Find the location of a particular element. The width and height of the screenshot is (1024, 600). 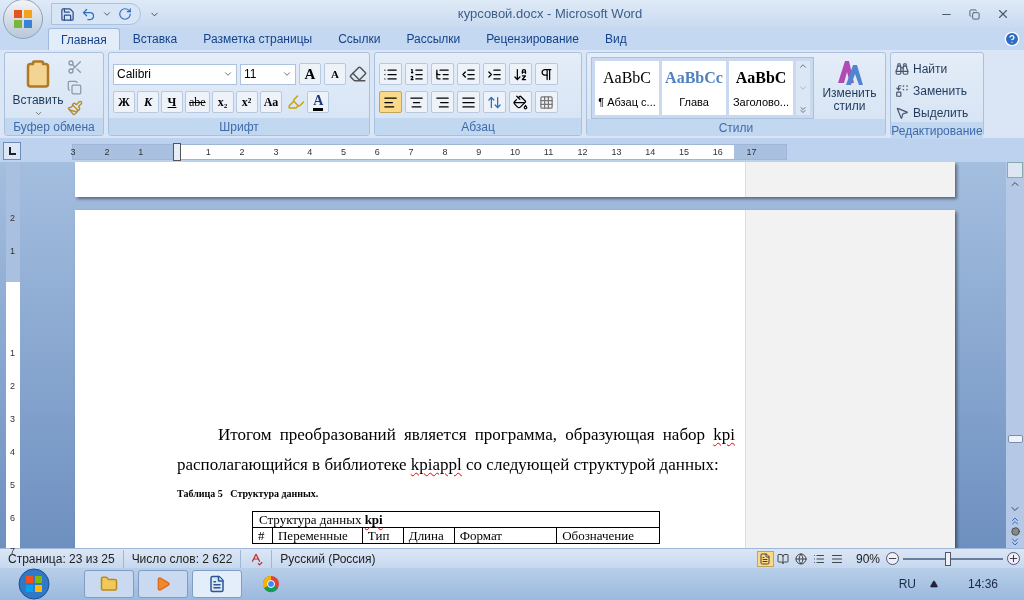

shrink-font-button: A is located at coordinates (335, 74).